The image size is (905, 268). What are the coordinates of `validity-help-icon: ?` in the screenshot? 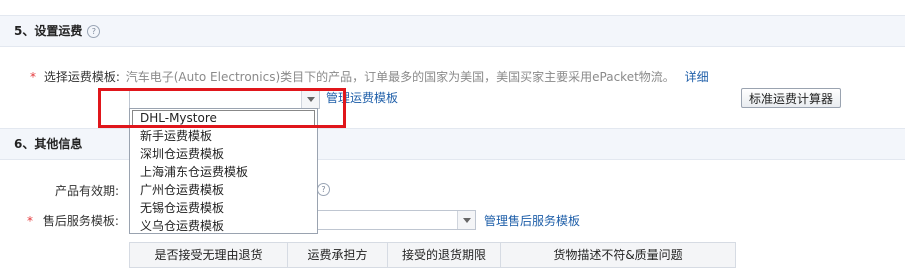 It's located at (323, 189).